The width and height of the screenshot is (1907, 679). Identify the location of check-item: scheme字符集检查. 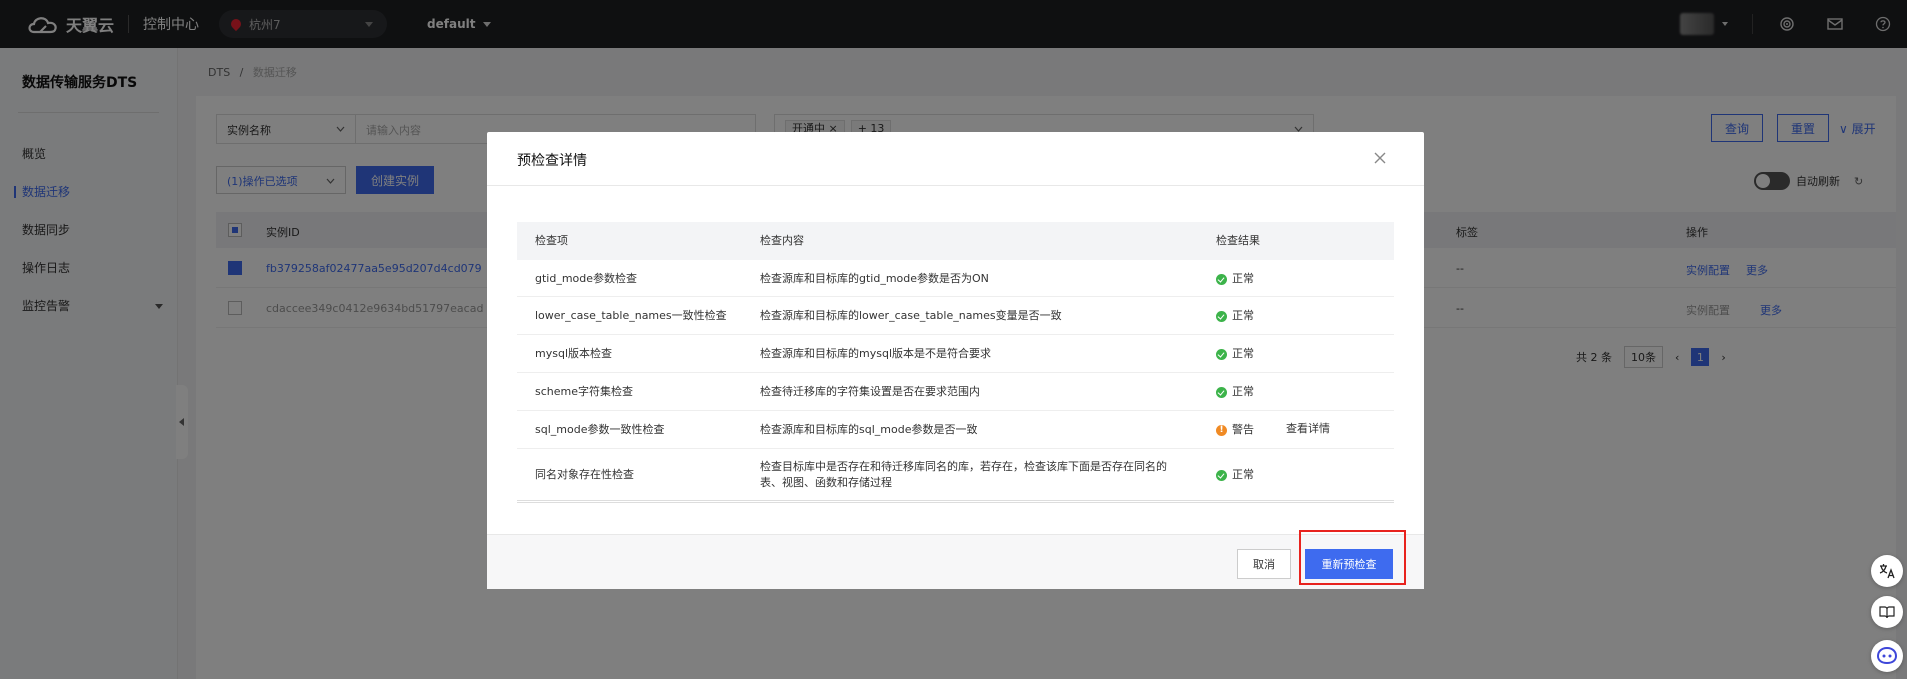
(584, 391).